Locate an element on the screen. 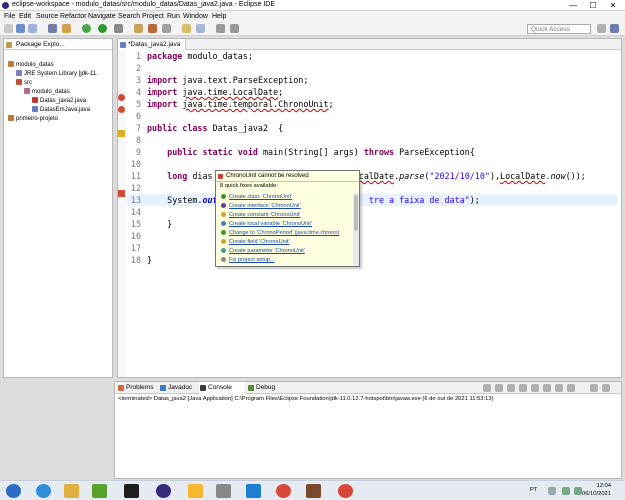  new-icon is located at coordinates (8, 28).